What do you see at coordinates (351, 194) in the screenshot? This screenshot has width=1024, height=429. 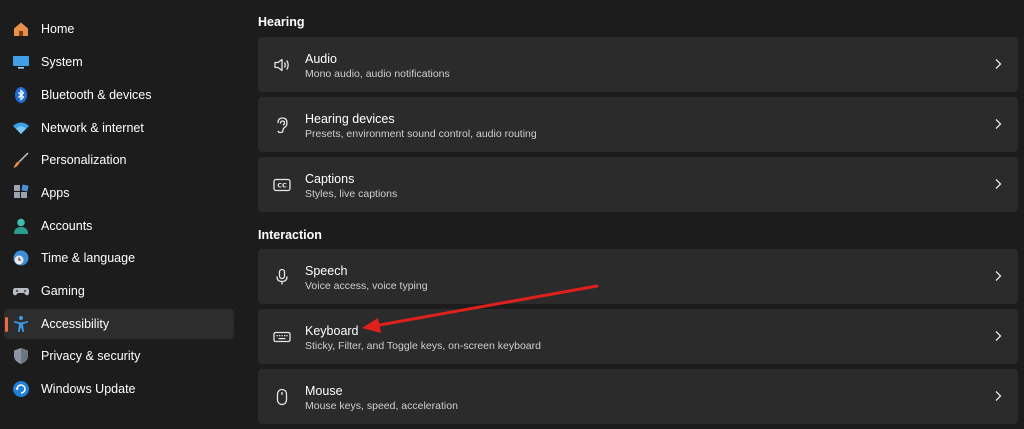 I see `card-subtitle: Styles, live captions` at bounding box center [351, 194].